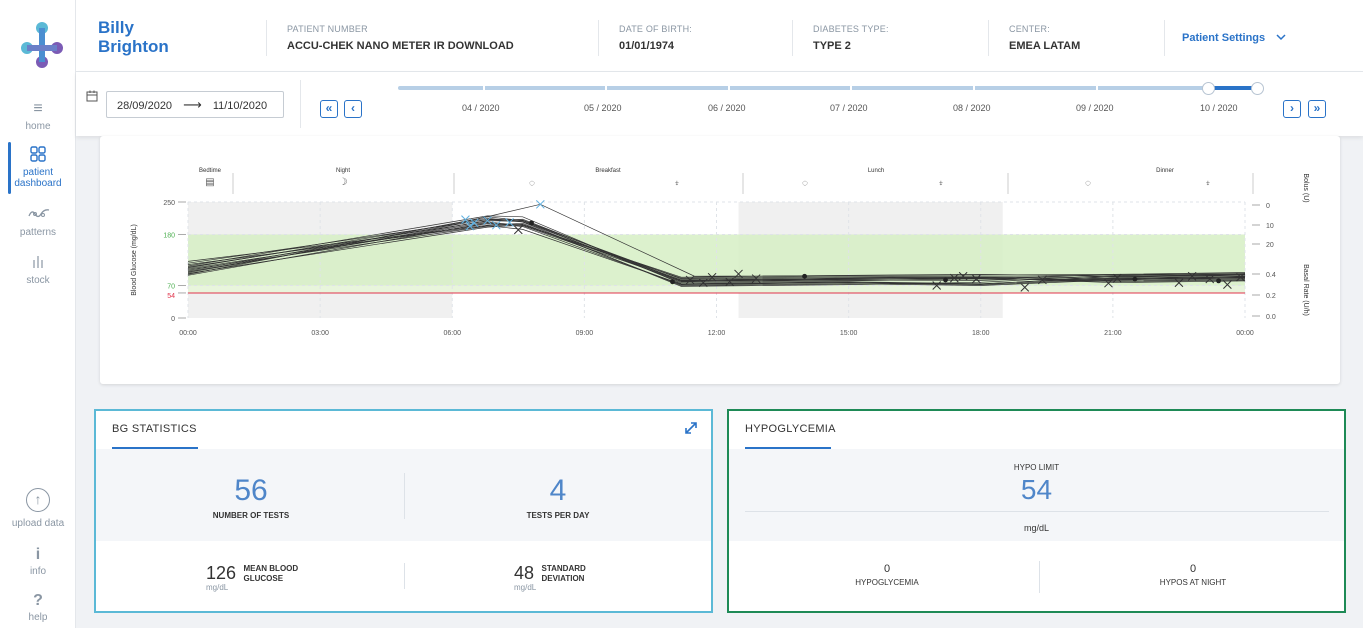 The width and height of the screenshot is (1363, 628). Describe the element at coordinates (524, 573) in the screenshot. I see `stat-value: 48` at that location.